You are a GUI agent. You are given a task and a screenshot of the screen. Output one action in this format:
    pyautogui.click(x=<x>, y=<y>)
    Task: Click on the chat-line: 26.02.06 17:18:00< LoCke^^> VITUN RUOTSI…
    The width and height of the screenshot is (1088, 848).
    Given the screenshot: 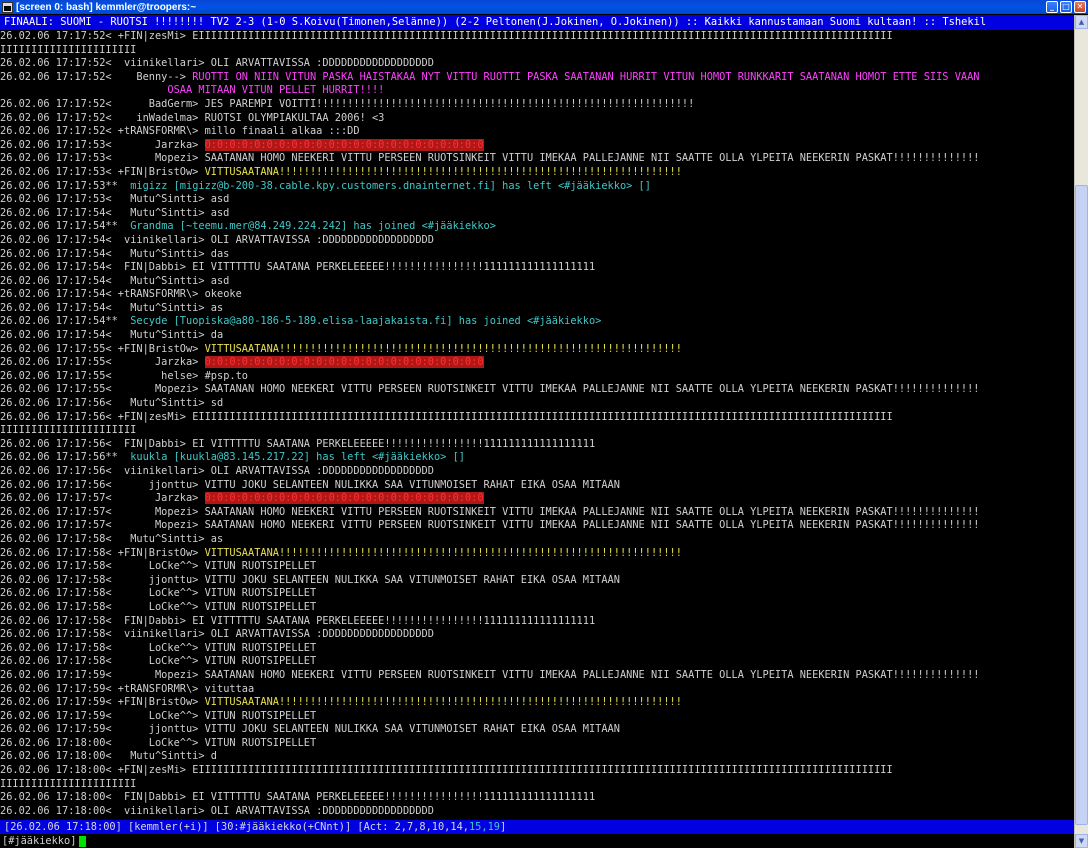 What is the action you would take?
    pyautogui.click(x=537, y=744)
    